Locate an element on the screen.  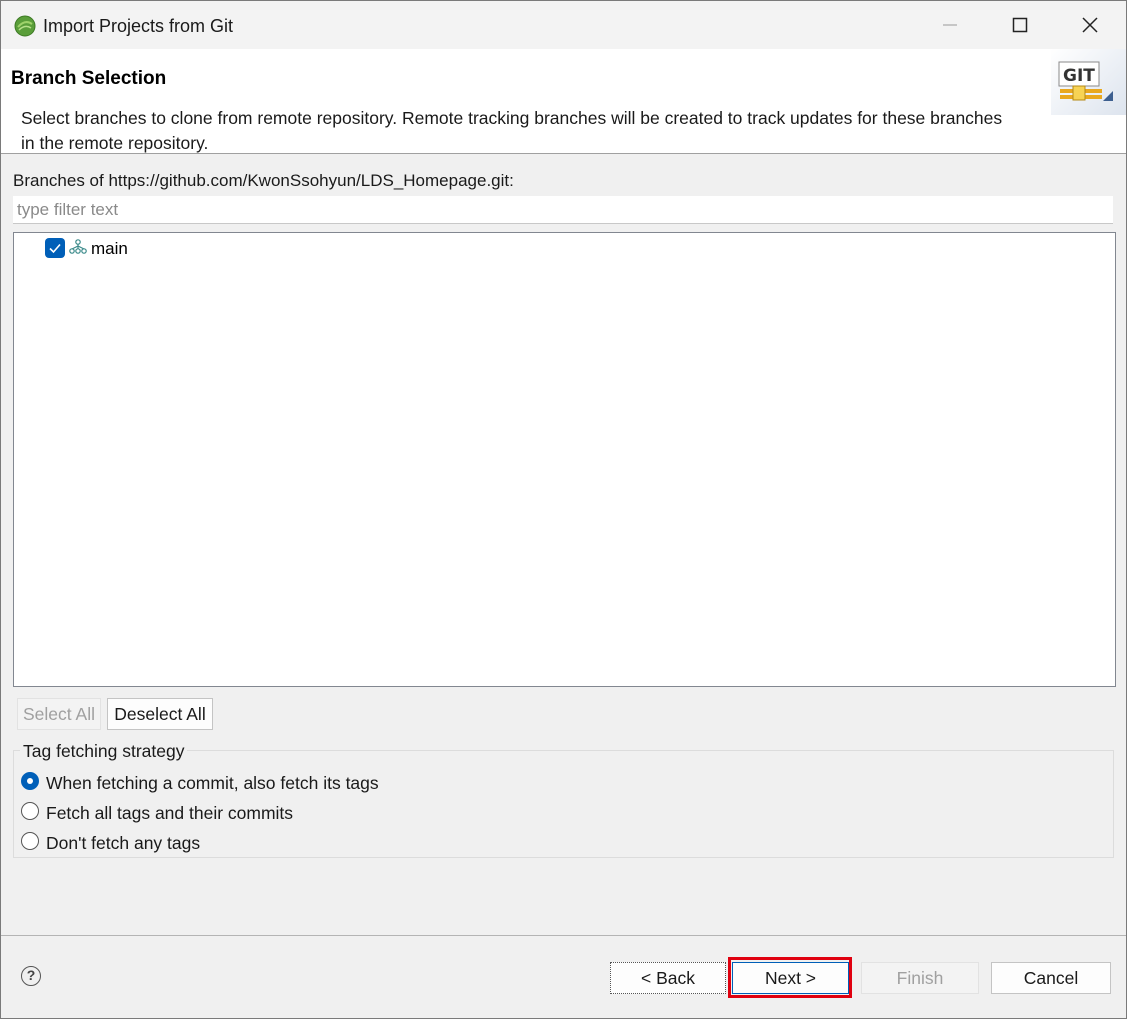
branch-checkbox is located at coordinates (55, 248).